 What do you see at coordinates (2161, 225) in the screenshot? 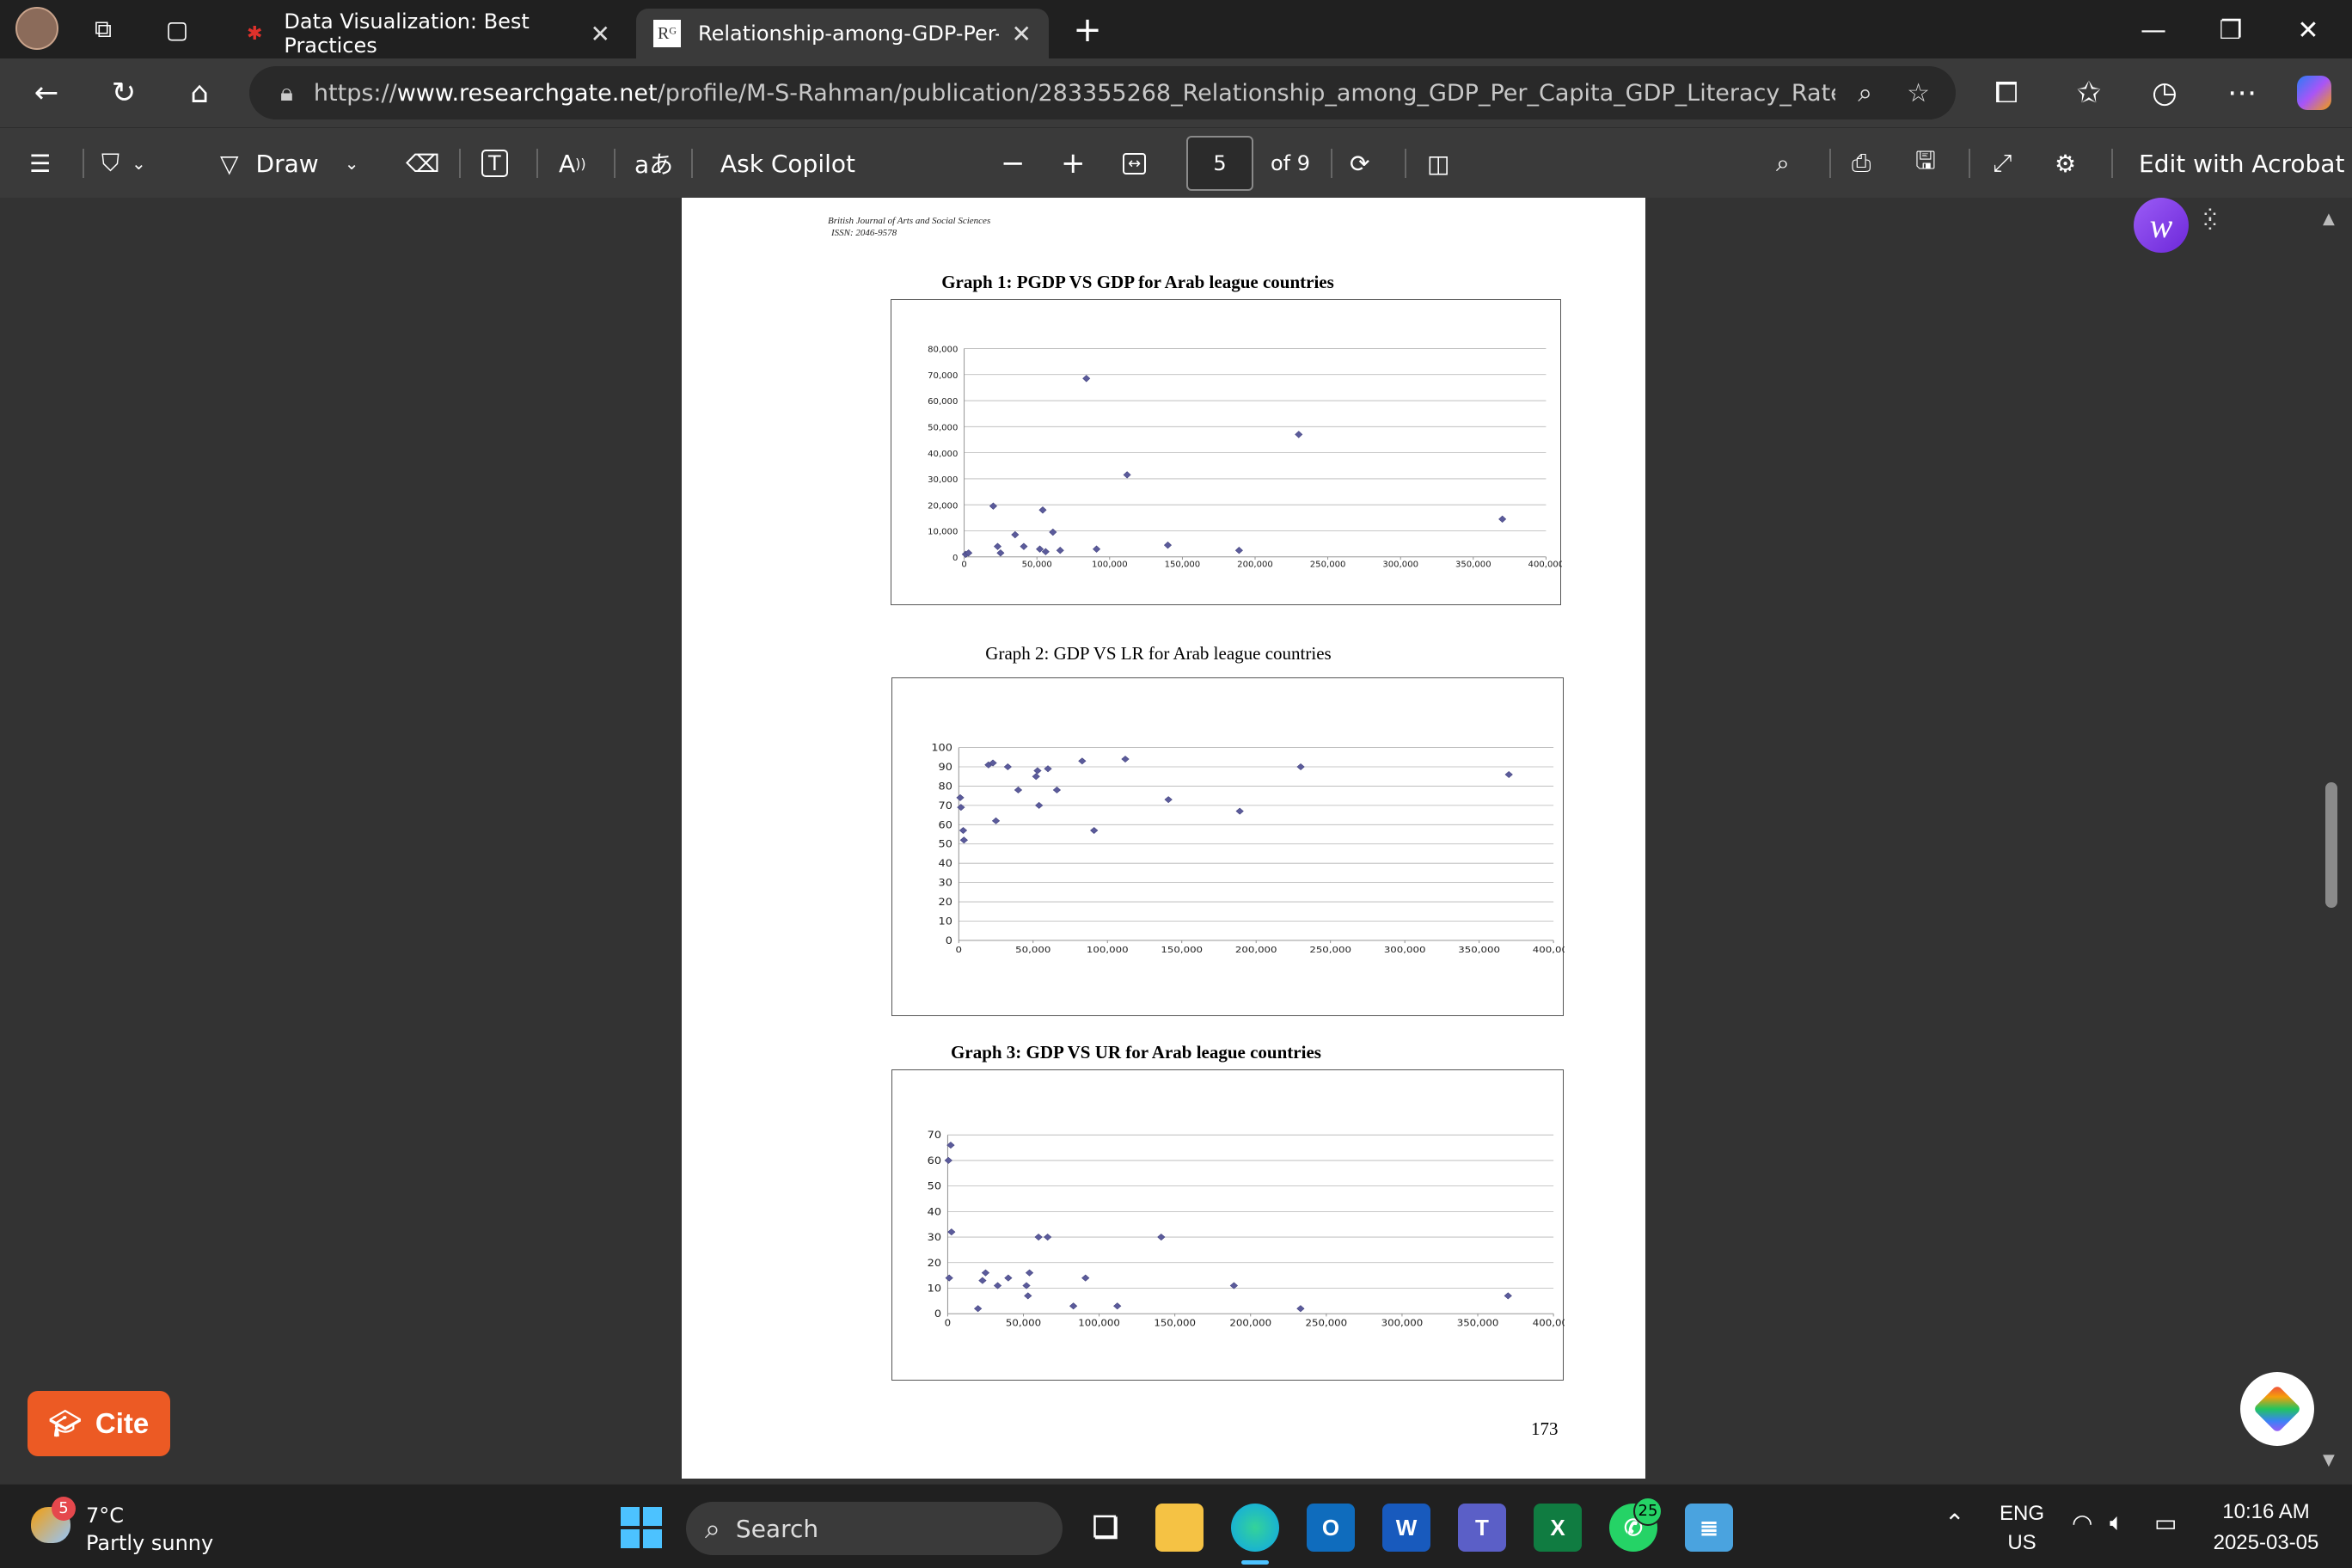
I see `writing-assistant-icon: w` at bounding box center [2161, 225].